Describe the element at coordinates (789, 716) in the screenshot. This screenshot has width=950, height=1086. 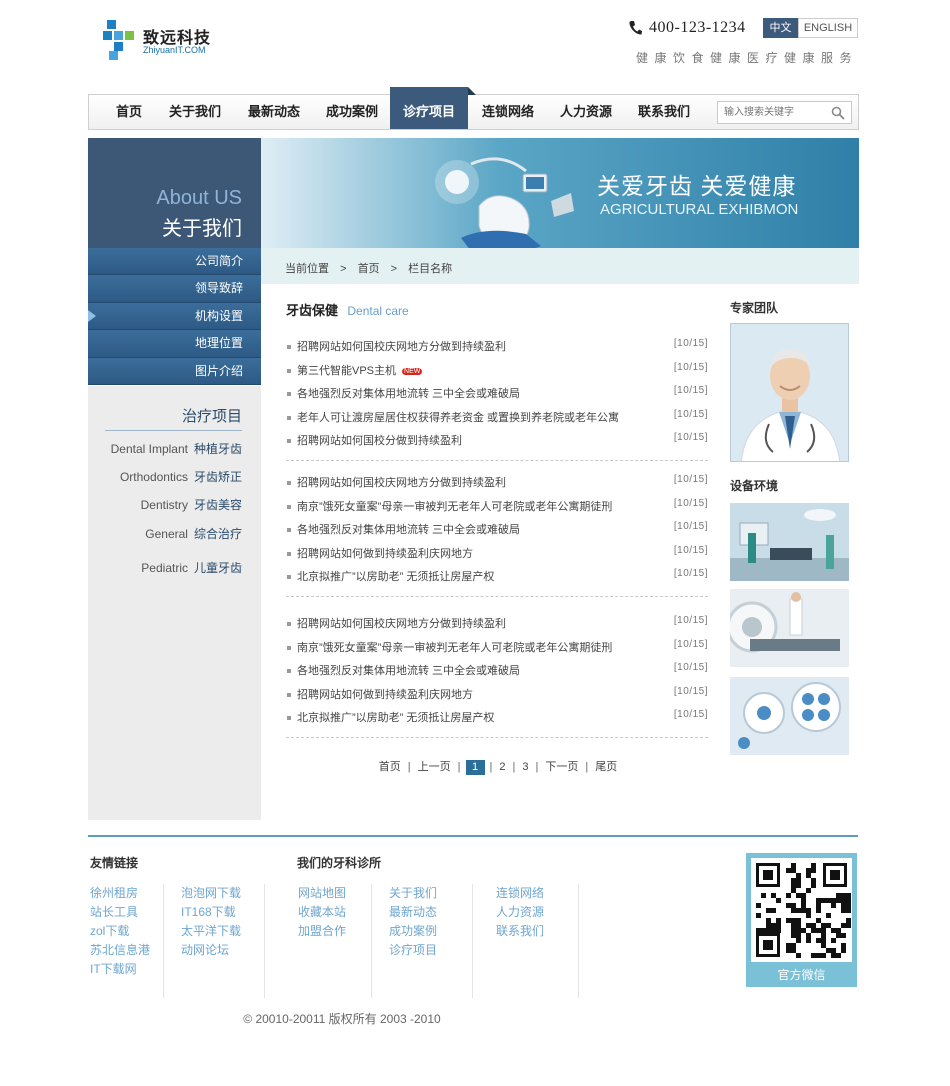
I see `equipment-photo-lamps` at that location.